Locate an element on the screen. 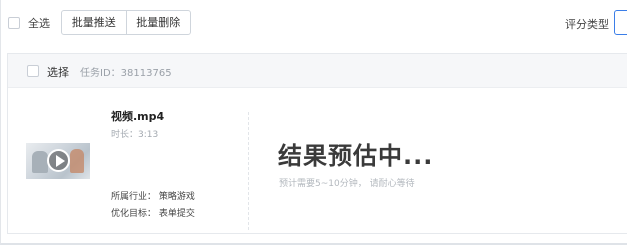  play-icon is located at coordinates (58, 160).